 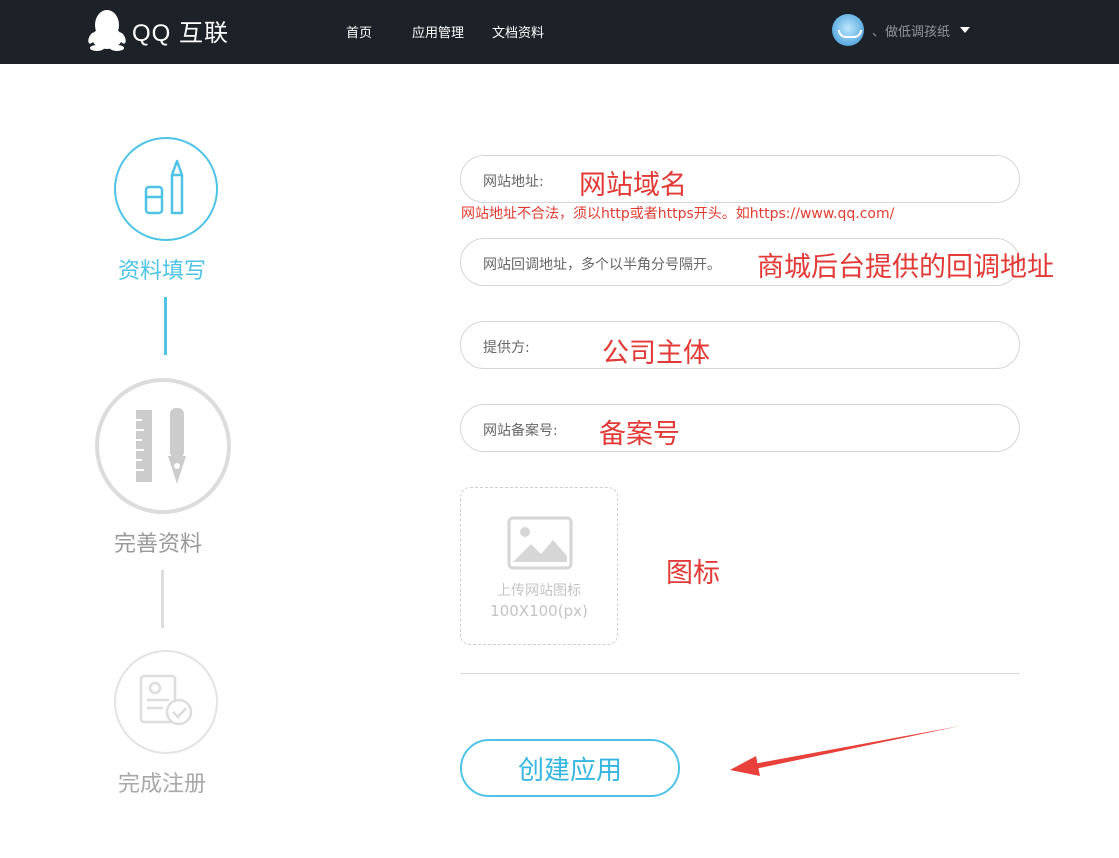 I want to click on nav-app-management: 应用管理, so click(x=438, y=31).